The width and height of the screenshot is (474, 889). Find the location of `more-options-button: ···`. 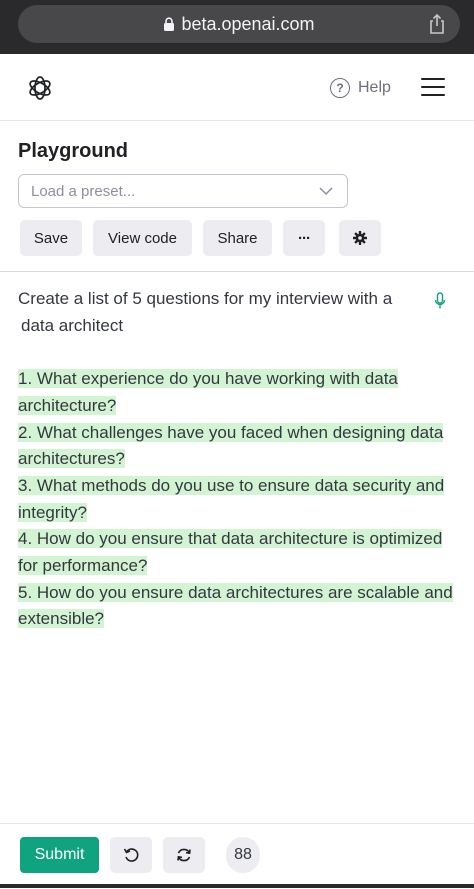

more-options-button: ··· is located at coordinates (304, 238).